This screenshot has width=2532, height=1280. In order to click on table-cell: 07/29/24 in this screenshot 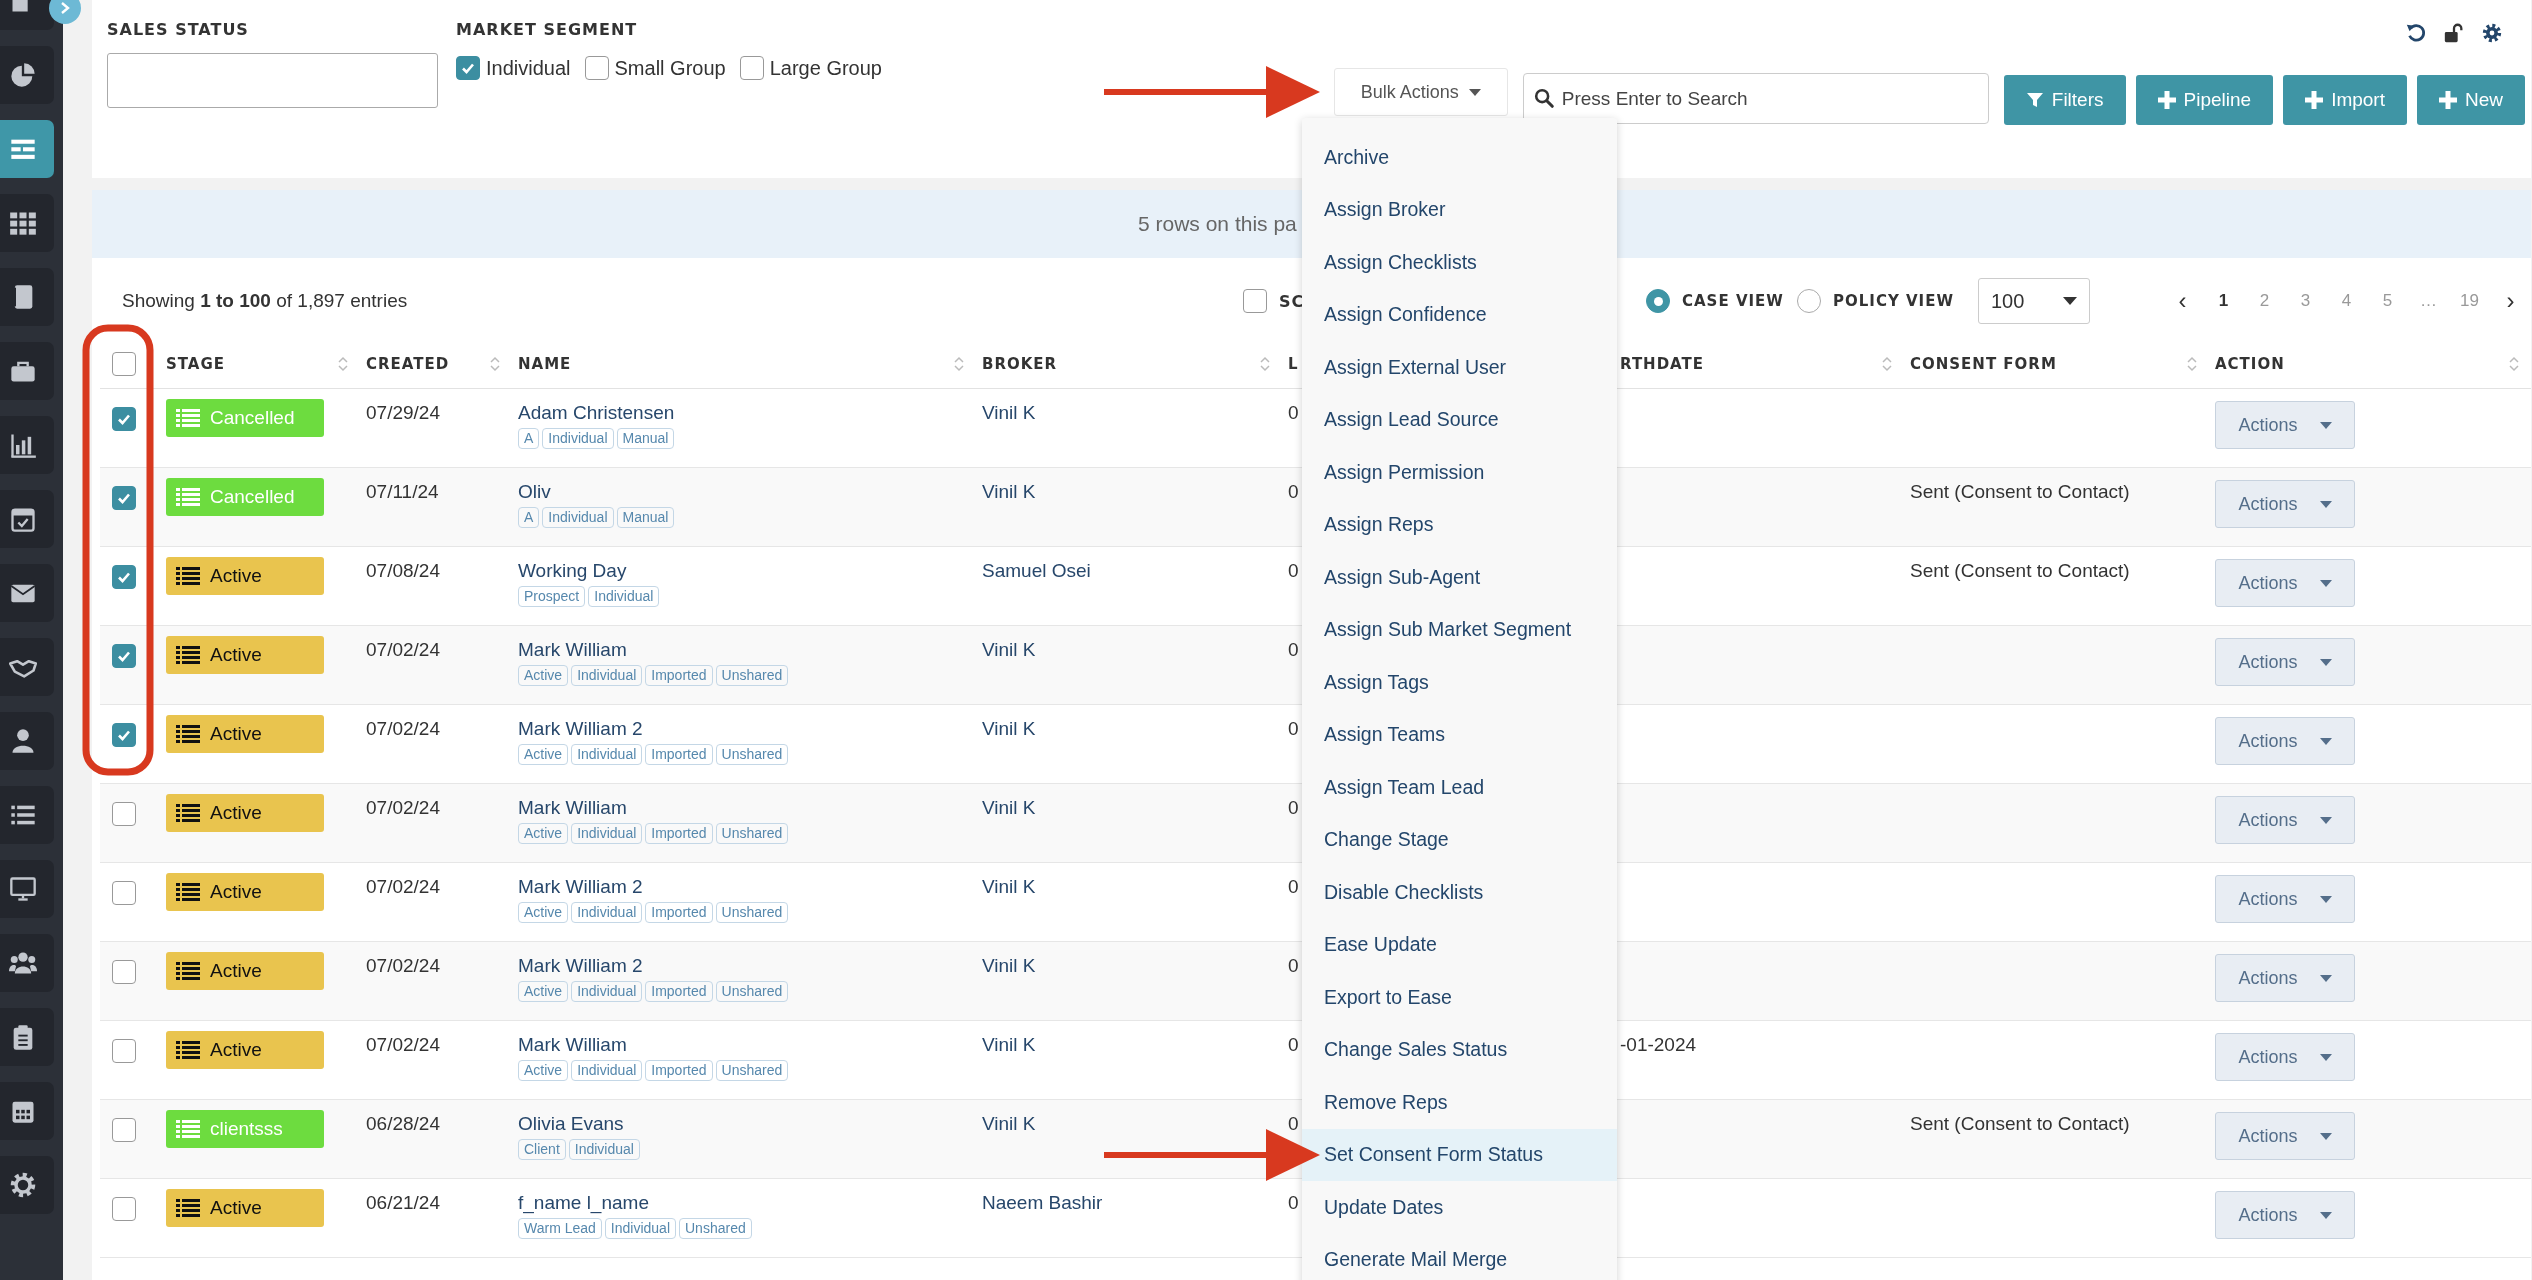, I will do `click(403, 412)`.